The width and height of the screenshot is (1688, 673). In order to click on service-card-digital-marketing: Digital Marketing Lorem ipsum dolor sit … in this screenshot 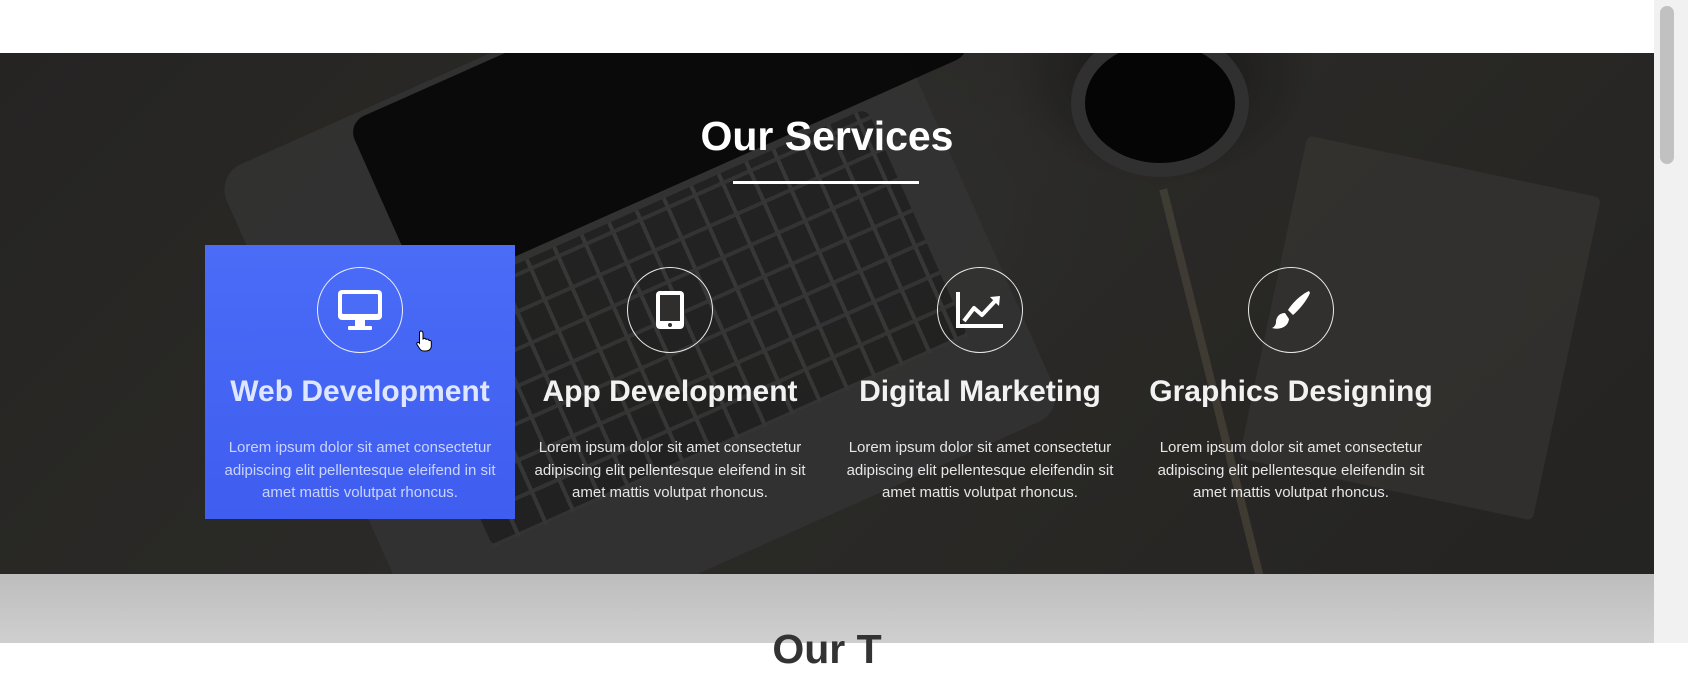, I will do `click(980, 382)`.